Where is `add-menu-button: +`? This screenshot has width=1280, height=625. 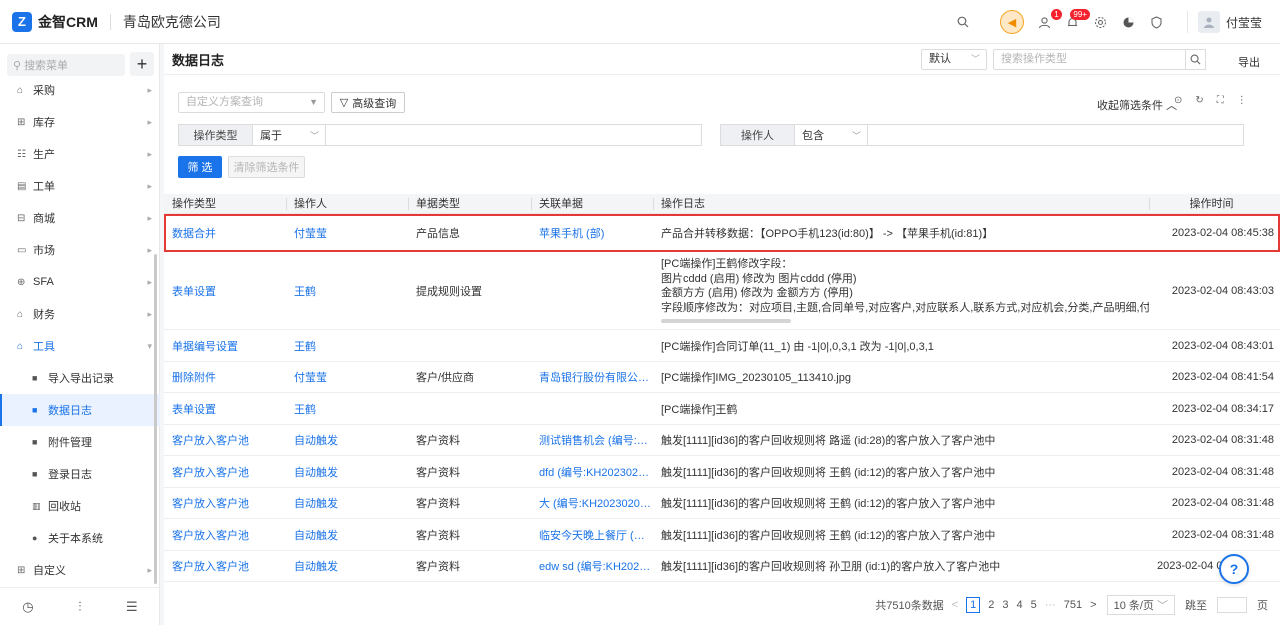
add-menu-button: + is located at coordinates (142, 64).